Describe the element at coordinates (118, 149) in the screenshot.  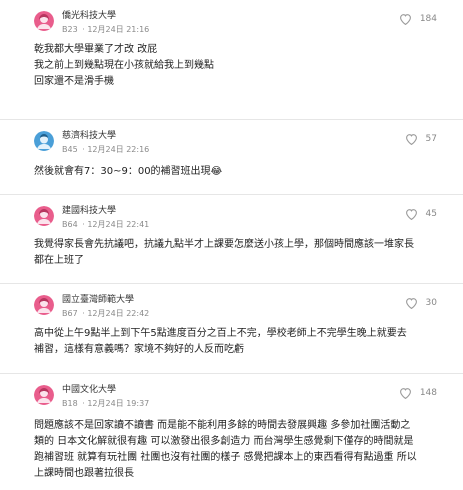
I see `post-time: 12月24日 22:16` at that location.